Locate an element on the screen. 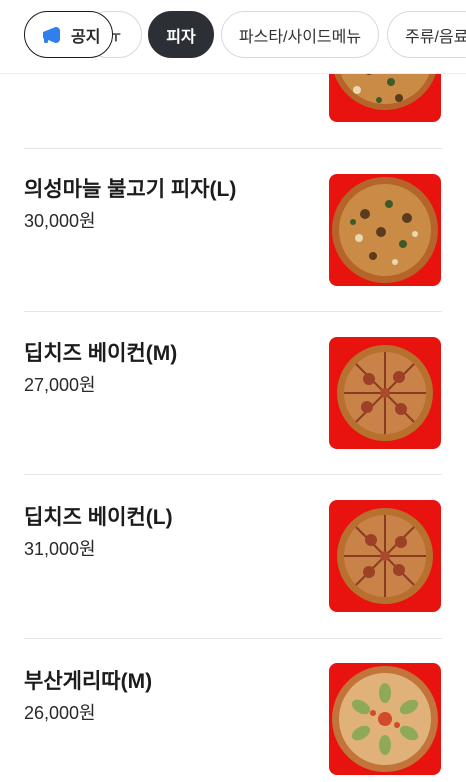 This screenshot has height=782, width=466. pizza-crab-icon is located at coordinates (385, 719).